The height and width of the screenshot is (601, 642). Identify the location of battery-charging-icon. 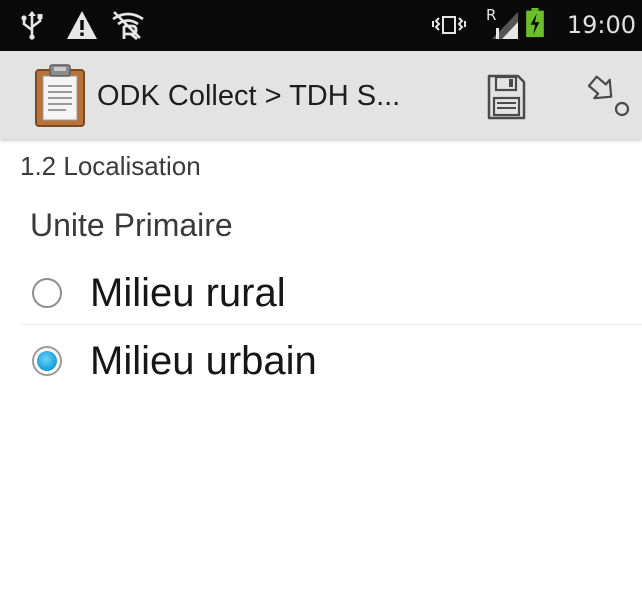
(535, 23).